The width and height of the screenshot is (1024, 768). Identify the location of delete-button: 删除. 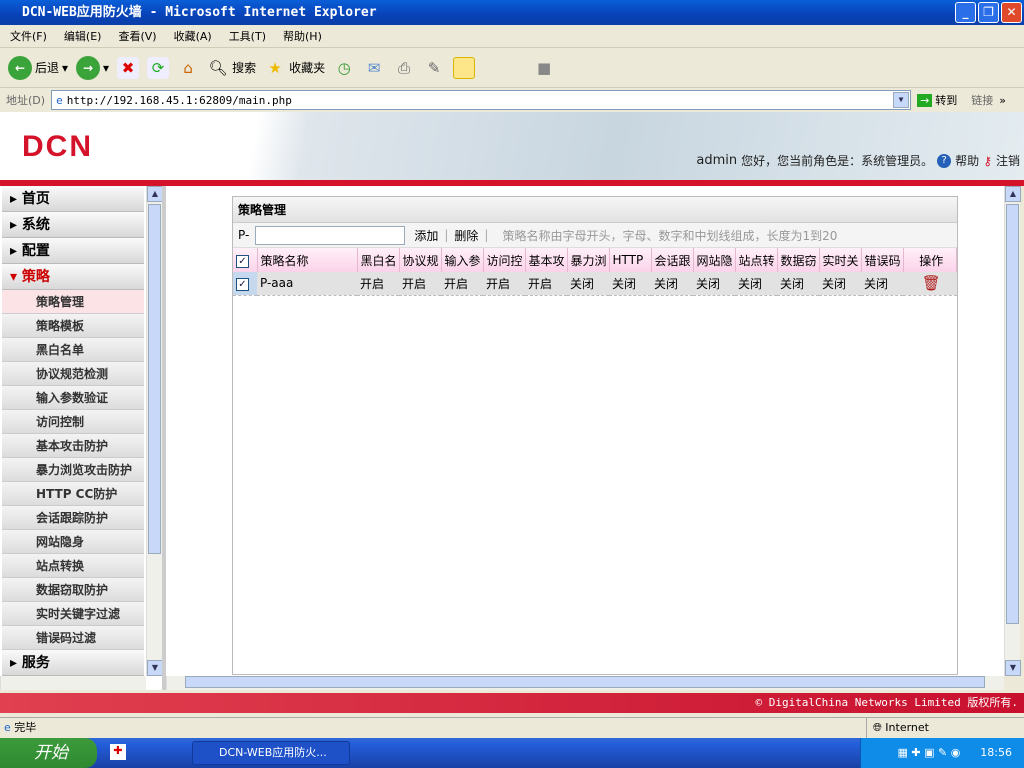
(466, 235).